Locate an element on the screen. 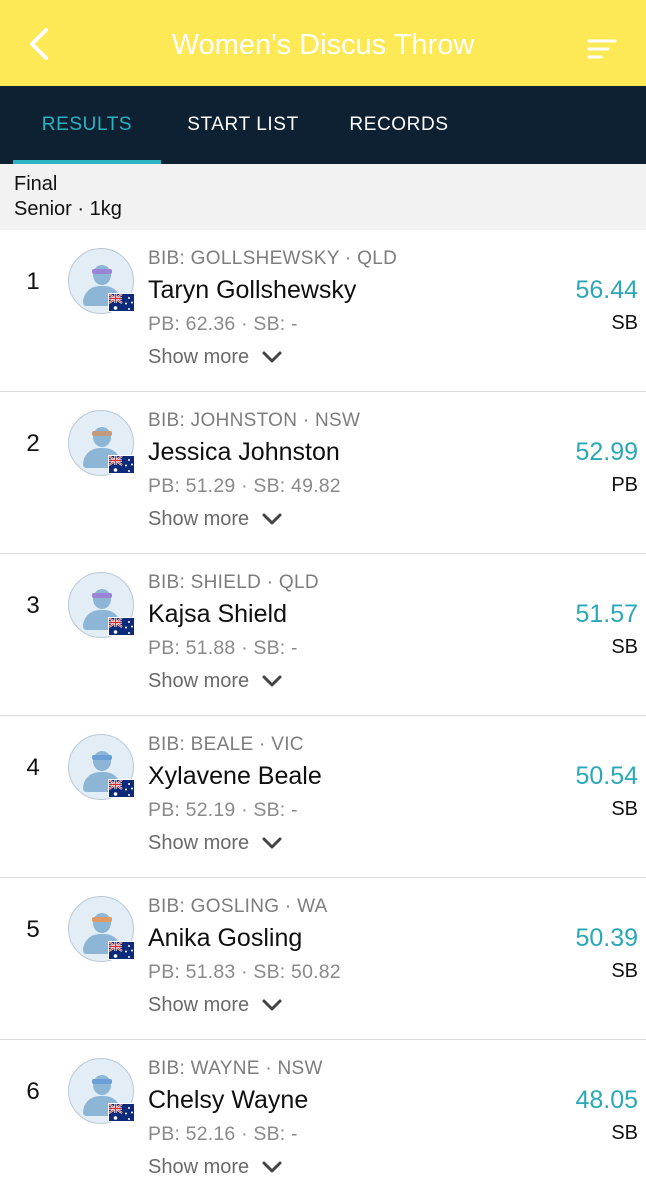 The width and height of the screenshot is (646, 1200). tab-start-list: START LIST is located at coordinates (243, 125).